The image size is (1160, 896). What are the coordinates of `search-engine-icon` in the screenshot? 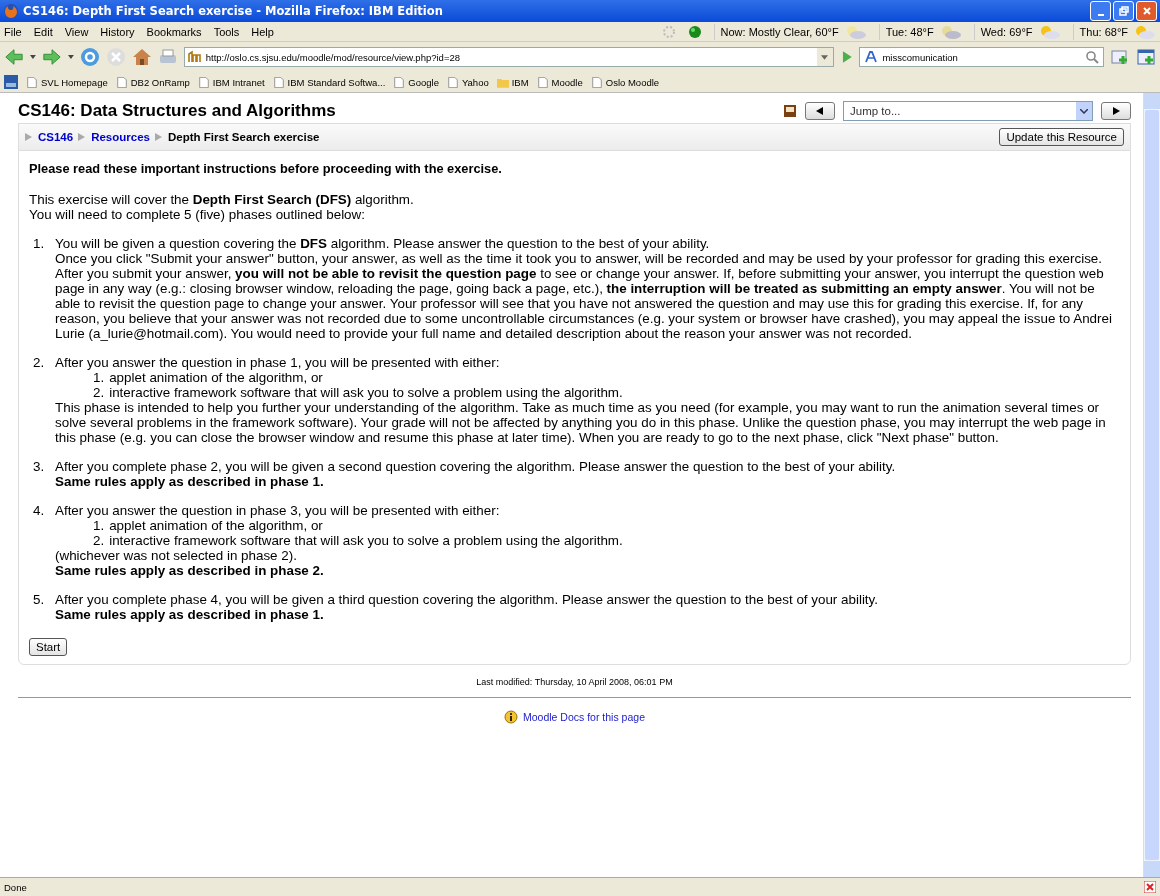 It's located at (871, 57).